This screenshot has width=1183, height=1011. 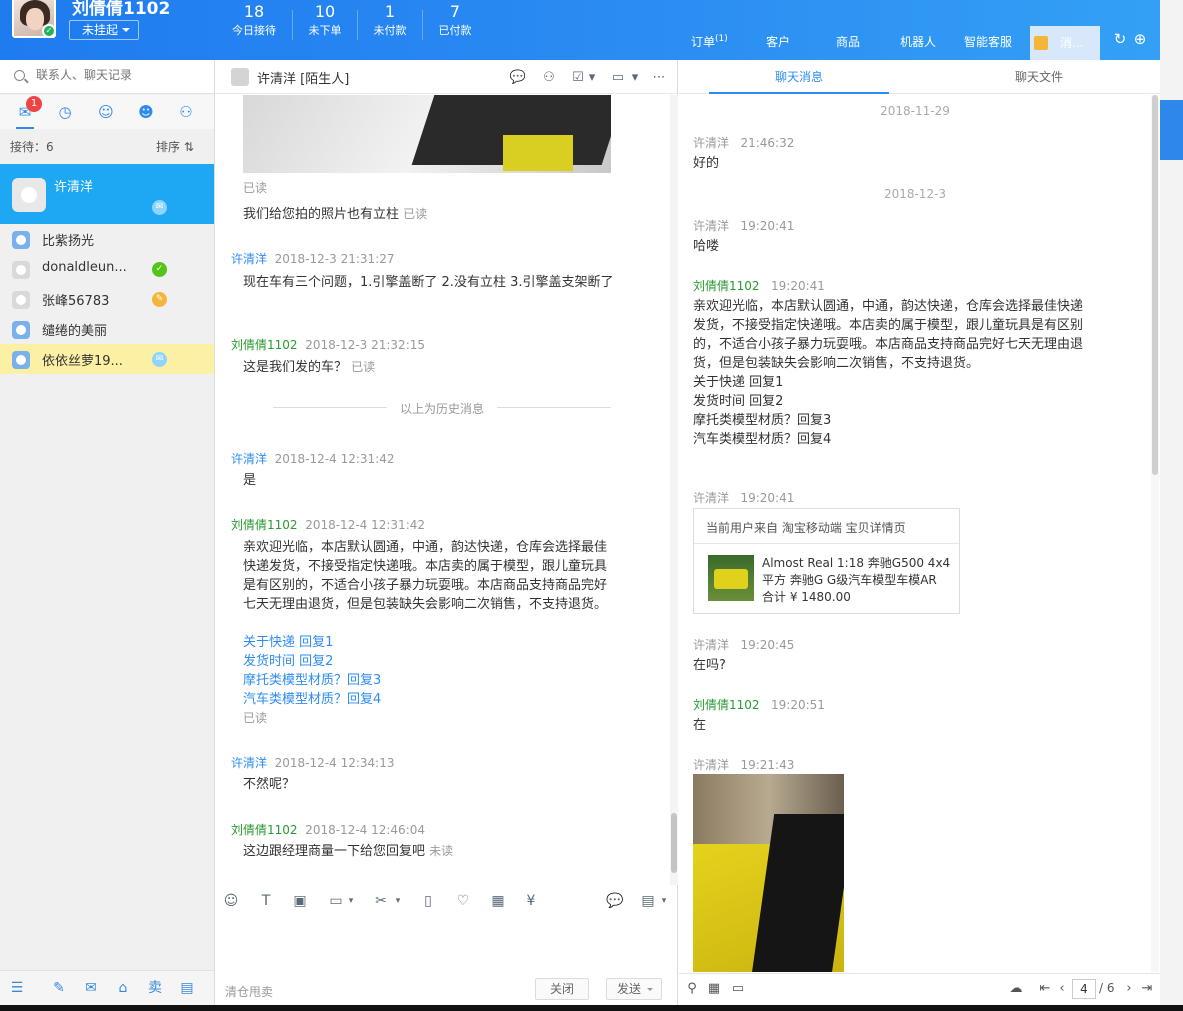 I want to click on send-button: 发送, so click(x=634, y=989).